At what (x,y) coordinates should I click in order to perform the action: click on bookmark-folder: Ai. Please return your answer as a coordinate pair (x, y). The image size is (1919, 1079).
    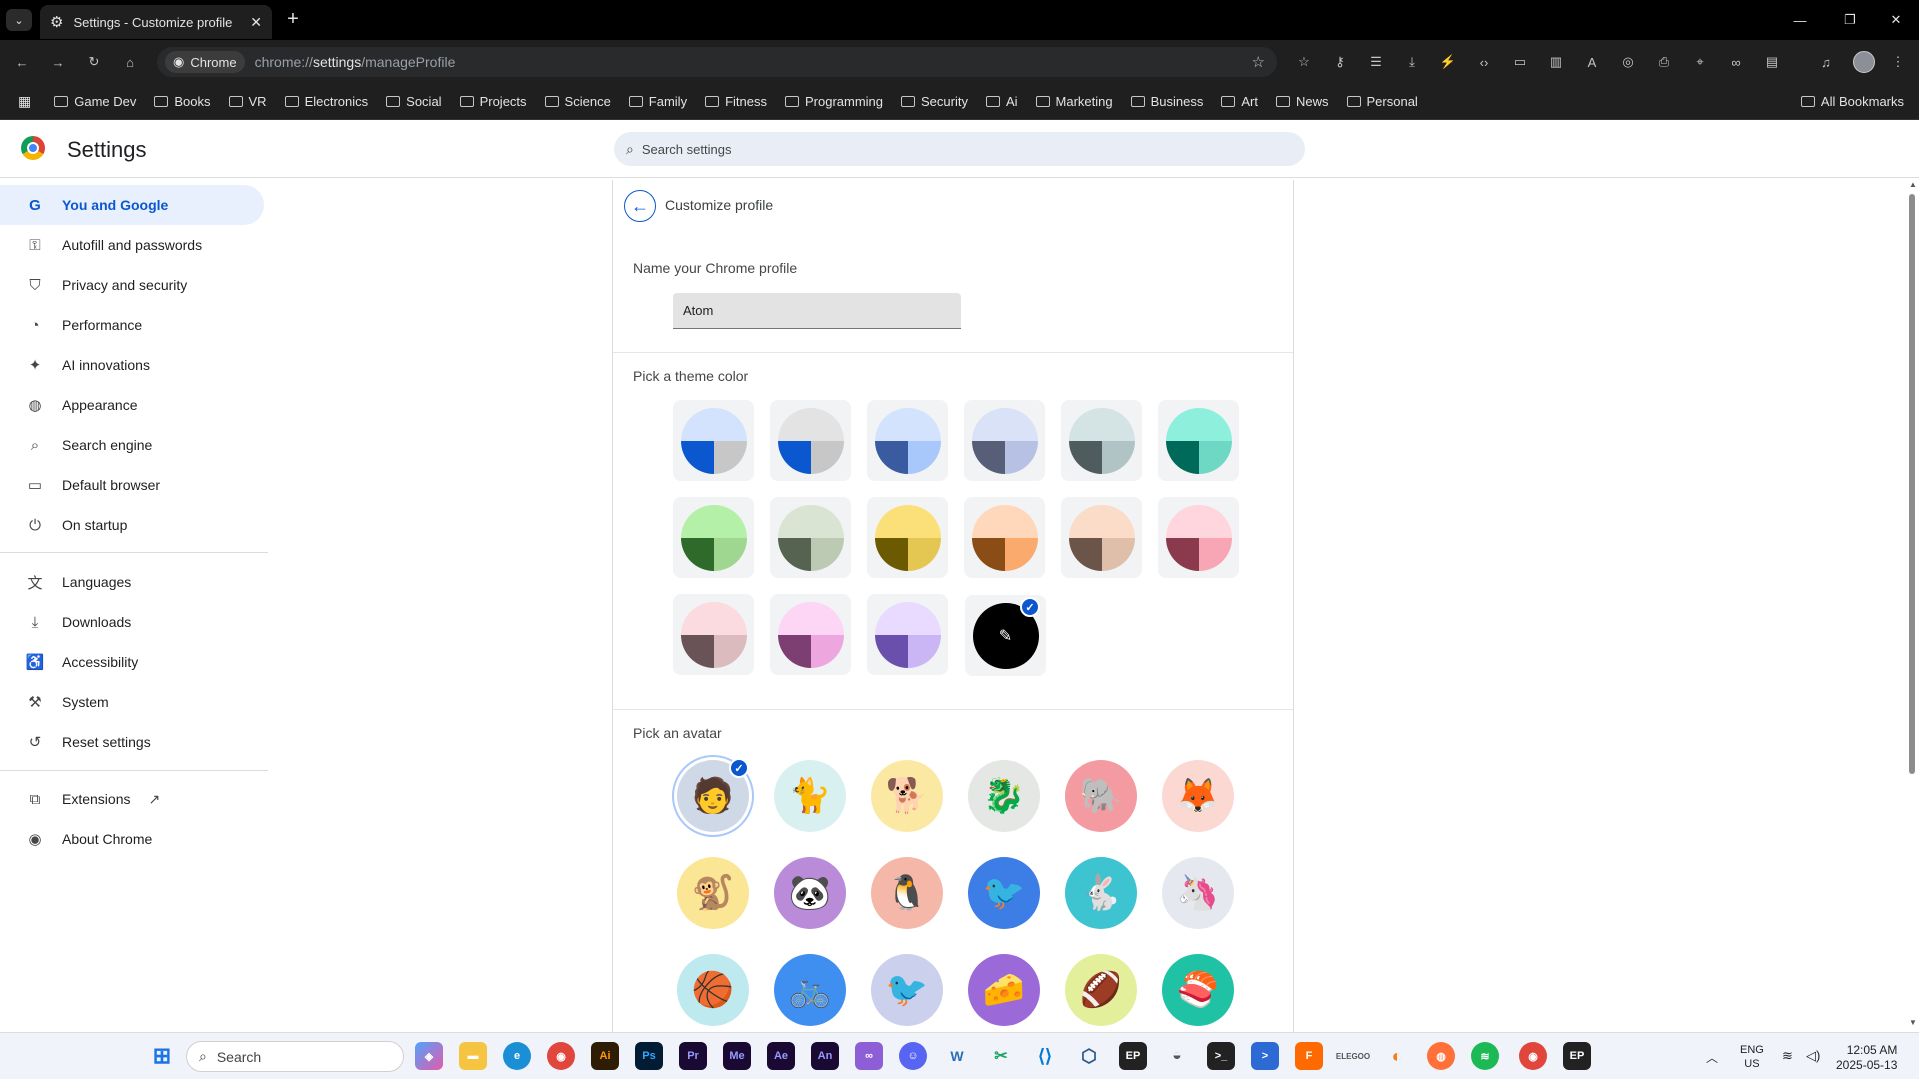
    Looking at the image, I should click on (1002, 102).